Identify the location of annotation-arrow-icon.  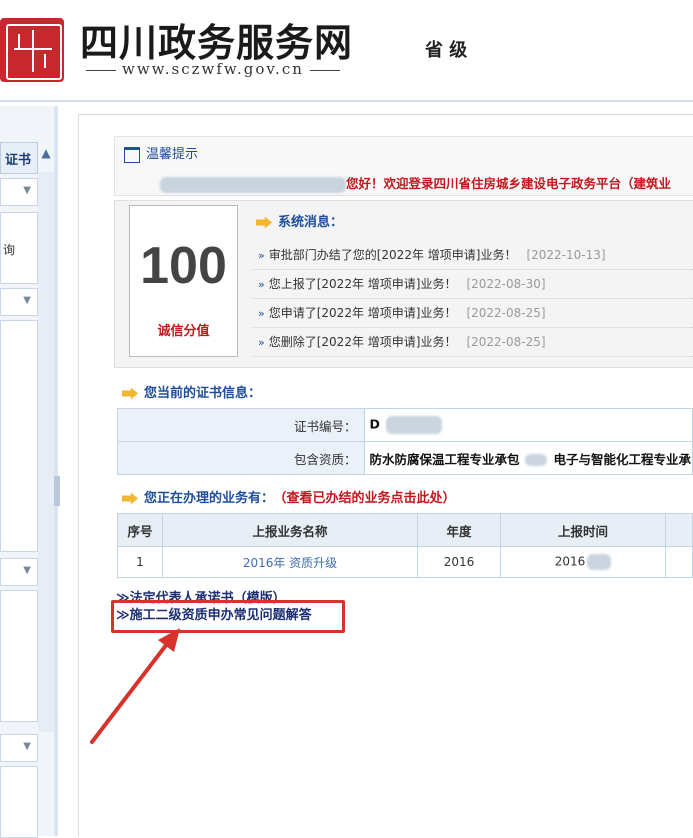
(135, 686).